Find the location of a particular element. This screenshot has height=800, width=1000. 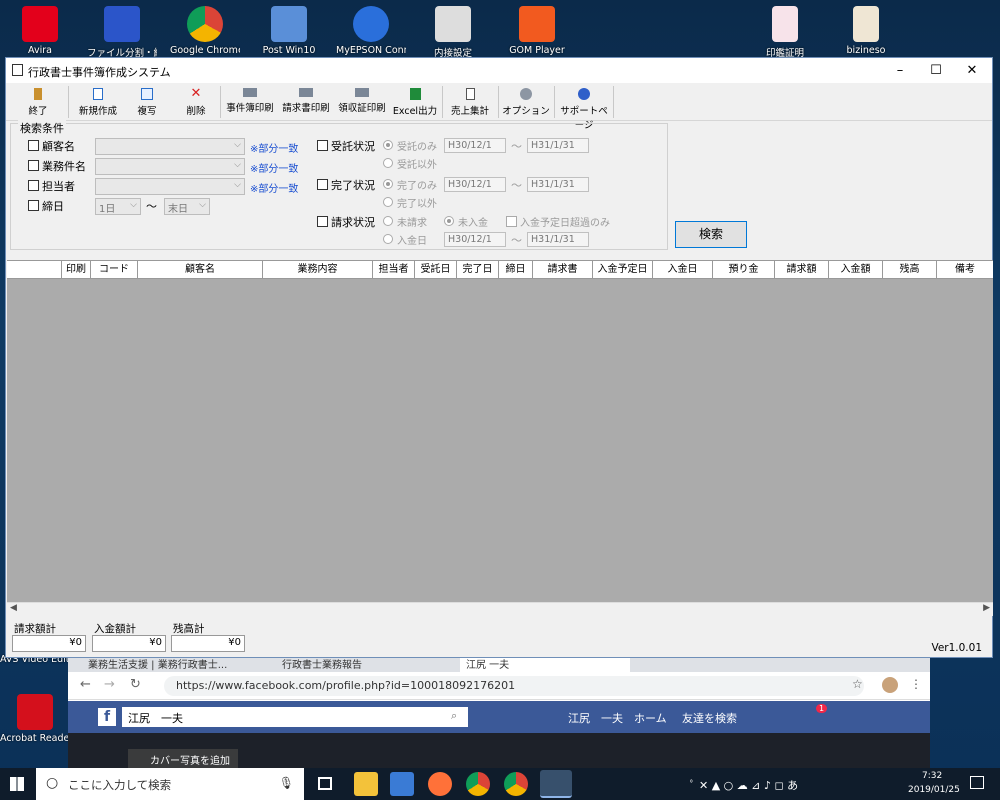

search-button: 検索 is located at coordinates (711, 234).